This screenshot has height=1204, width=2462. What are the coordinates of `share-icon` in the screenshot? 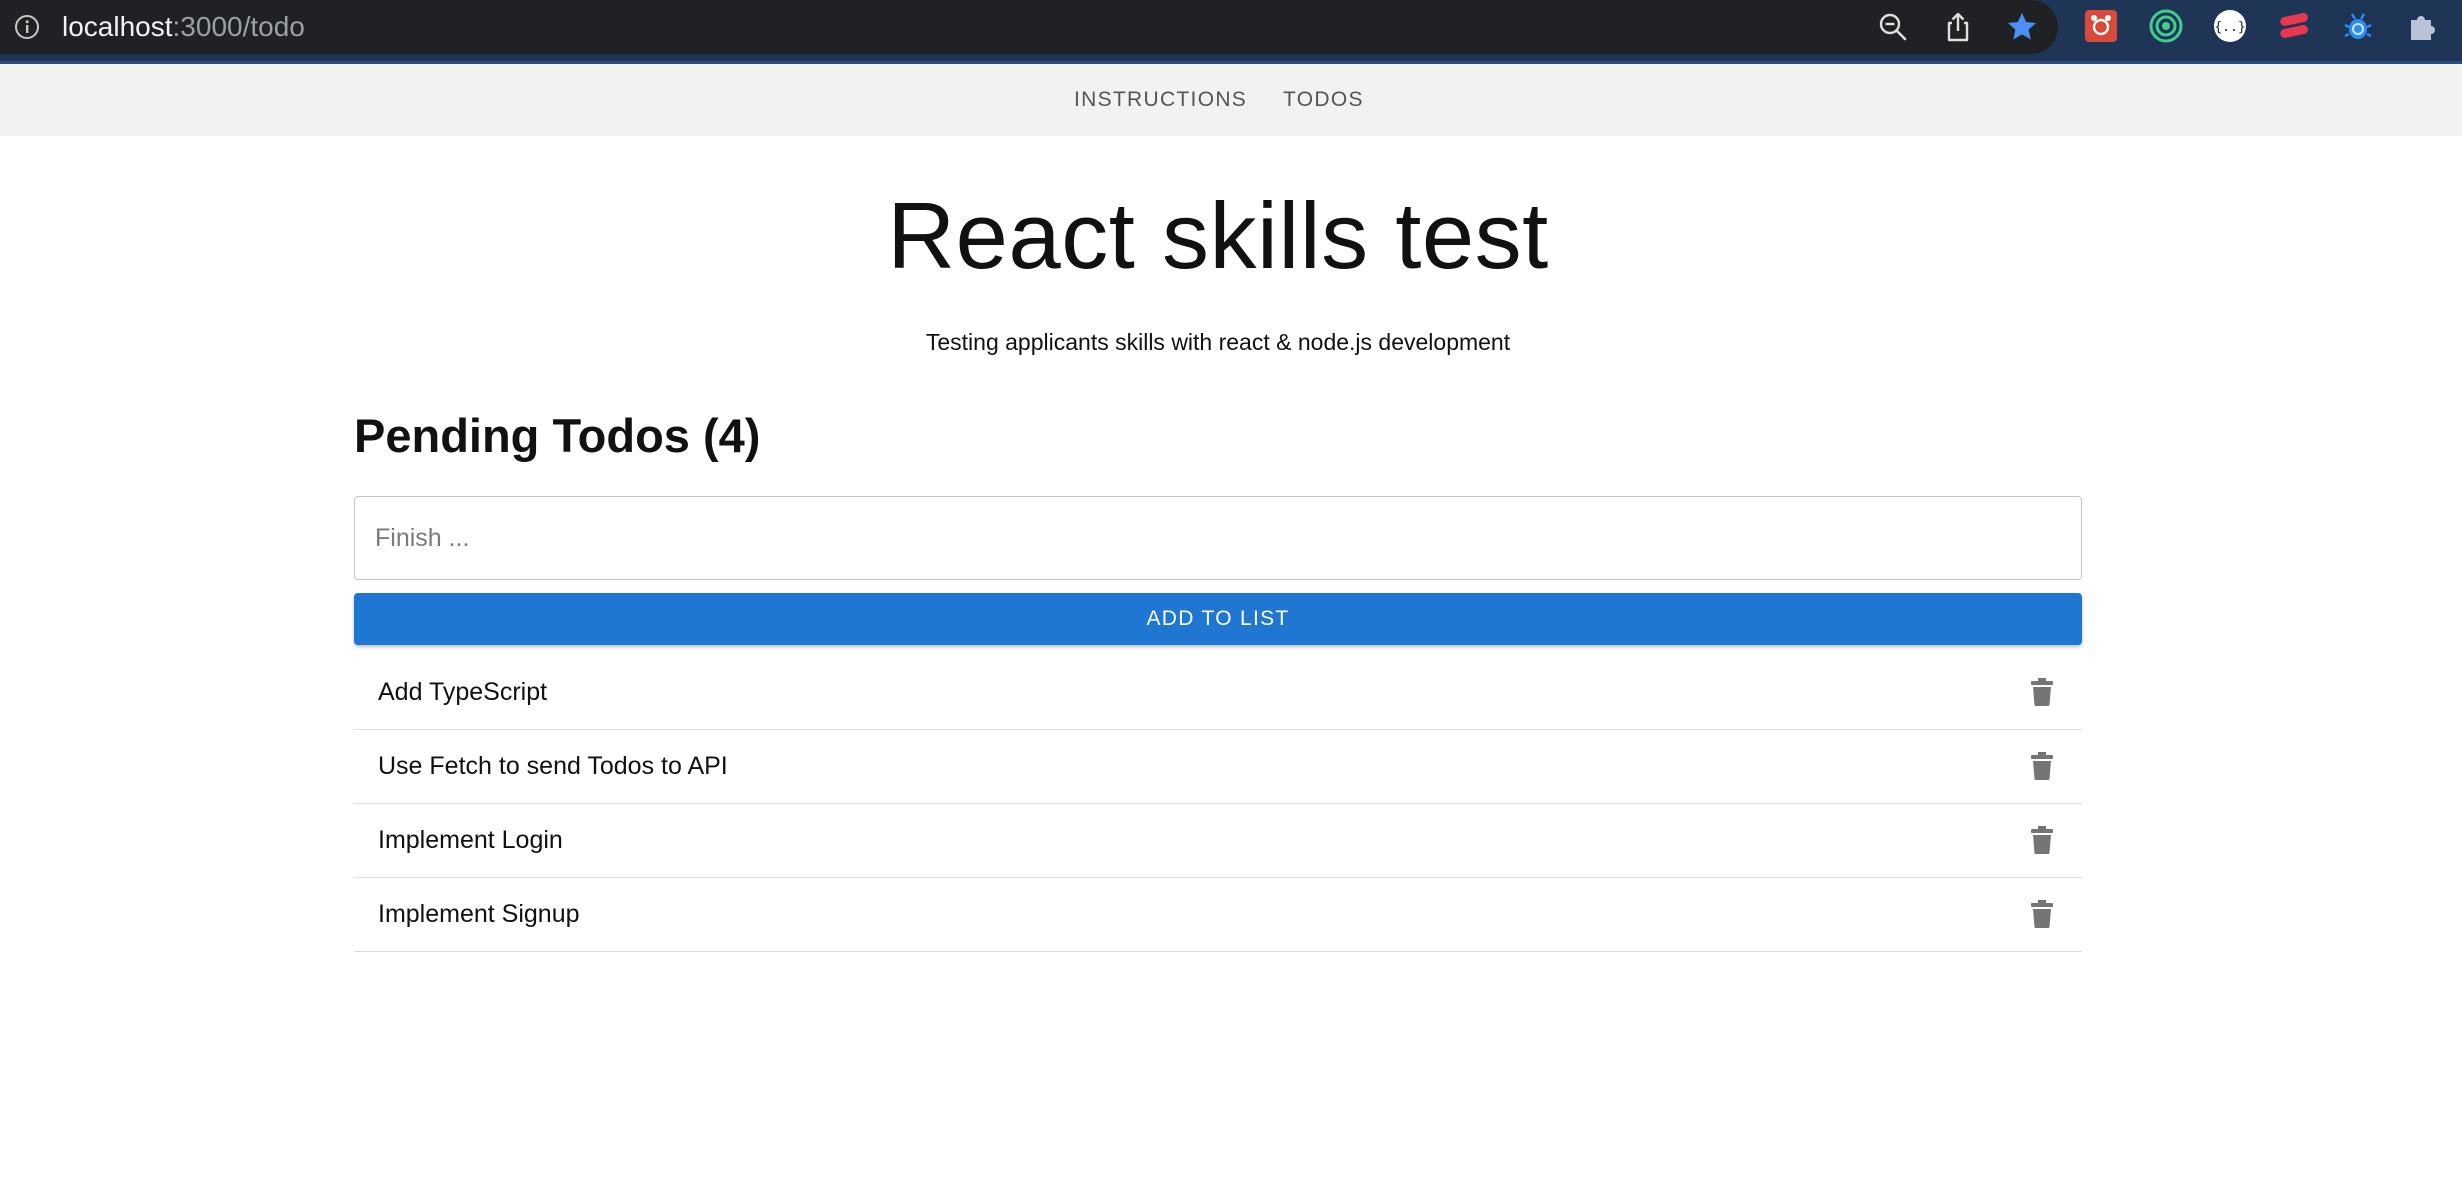 It's located at (1958, 27).